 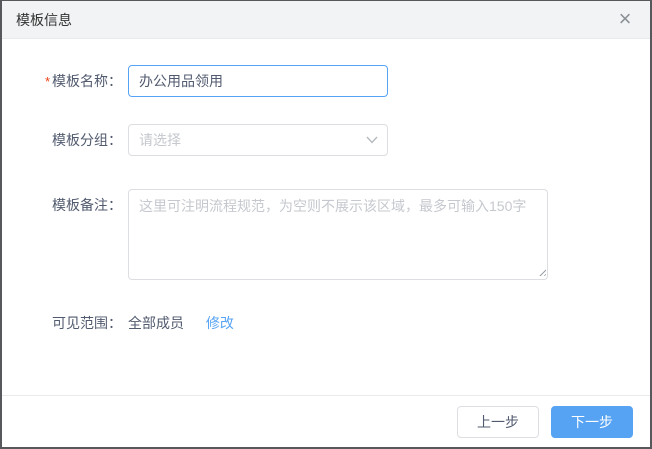 What do you see at coordinates (87, 205) in the screenshot?
I see `template-remark-label: 模板备注：` at bounding box center [87, 205].